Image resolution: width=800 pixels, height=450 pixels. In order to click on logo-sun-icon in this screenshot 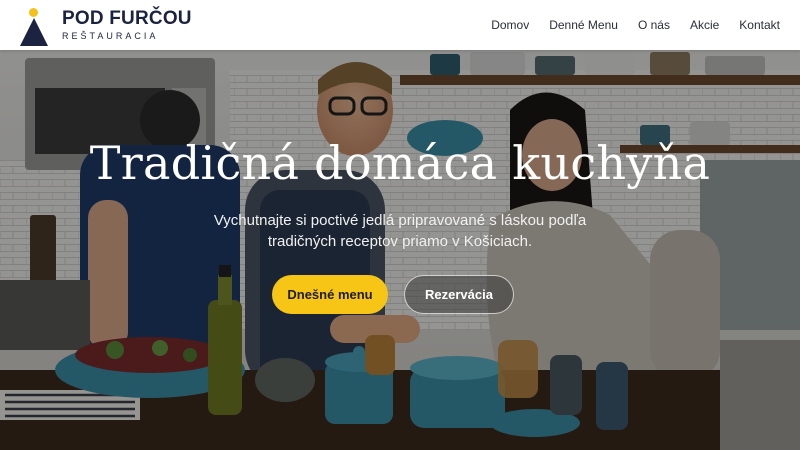, I will do `click(33, 12)`.